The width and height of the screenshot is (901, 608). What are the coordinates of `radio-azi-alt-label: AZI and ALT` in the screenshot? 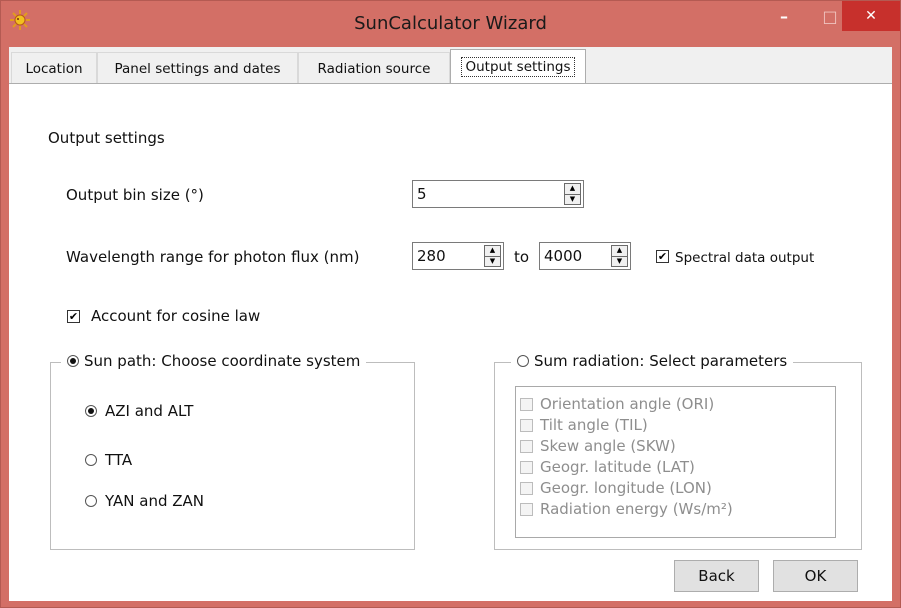 It's located at (149, 411).